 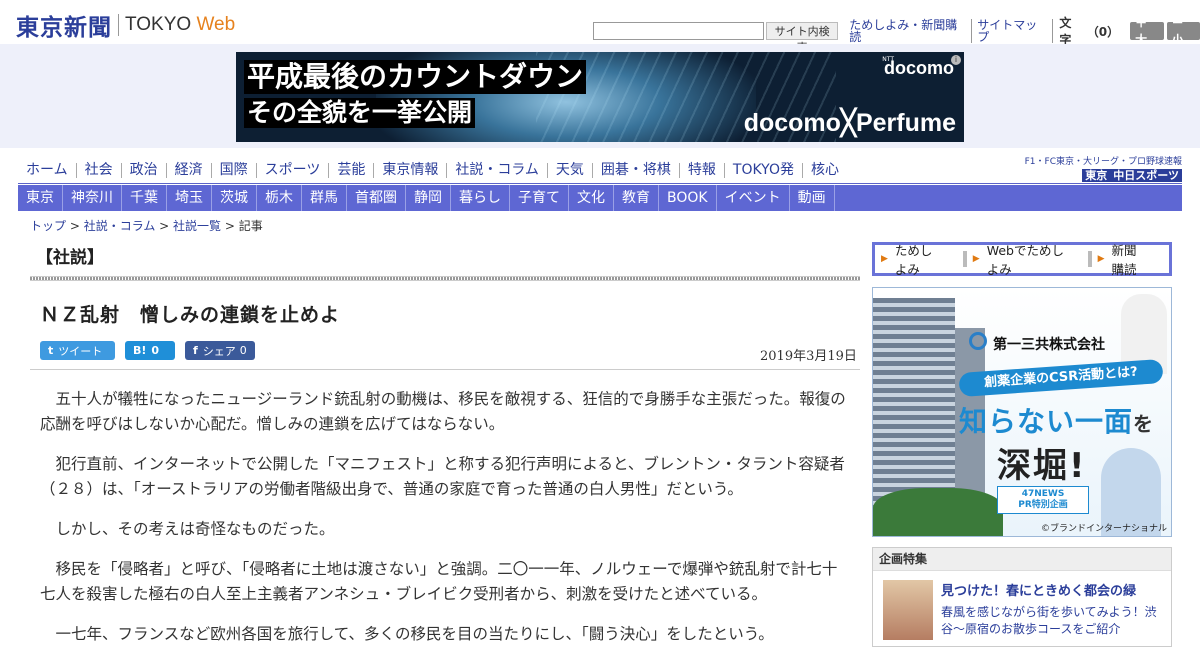 I want to click on nav-item-entertainment: 芸能, so click(x=352, y=170).